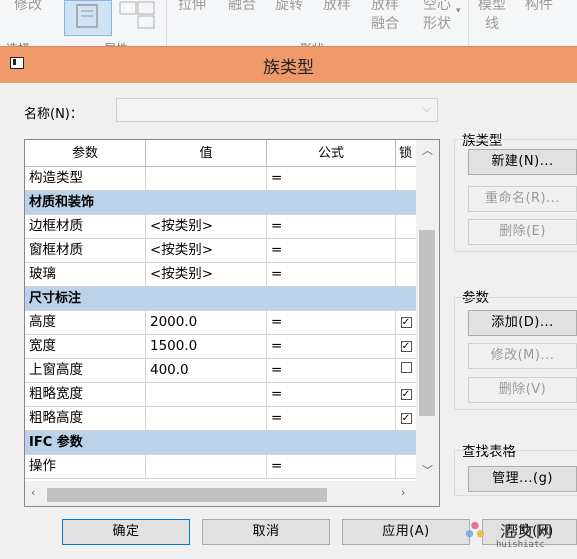 The image size is (577, 559). Describe the element at coordinates (437, 17) in the screenshot. I see `ribbon-void-forms-button: 空心 形状` at that location.